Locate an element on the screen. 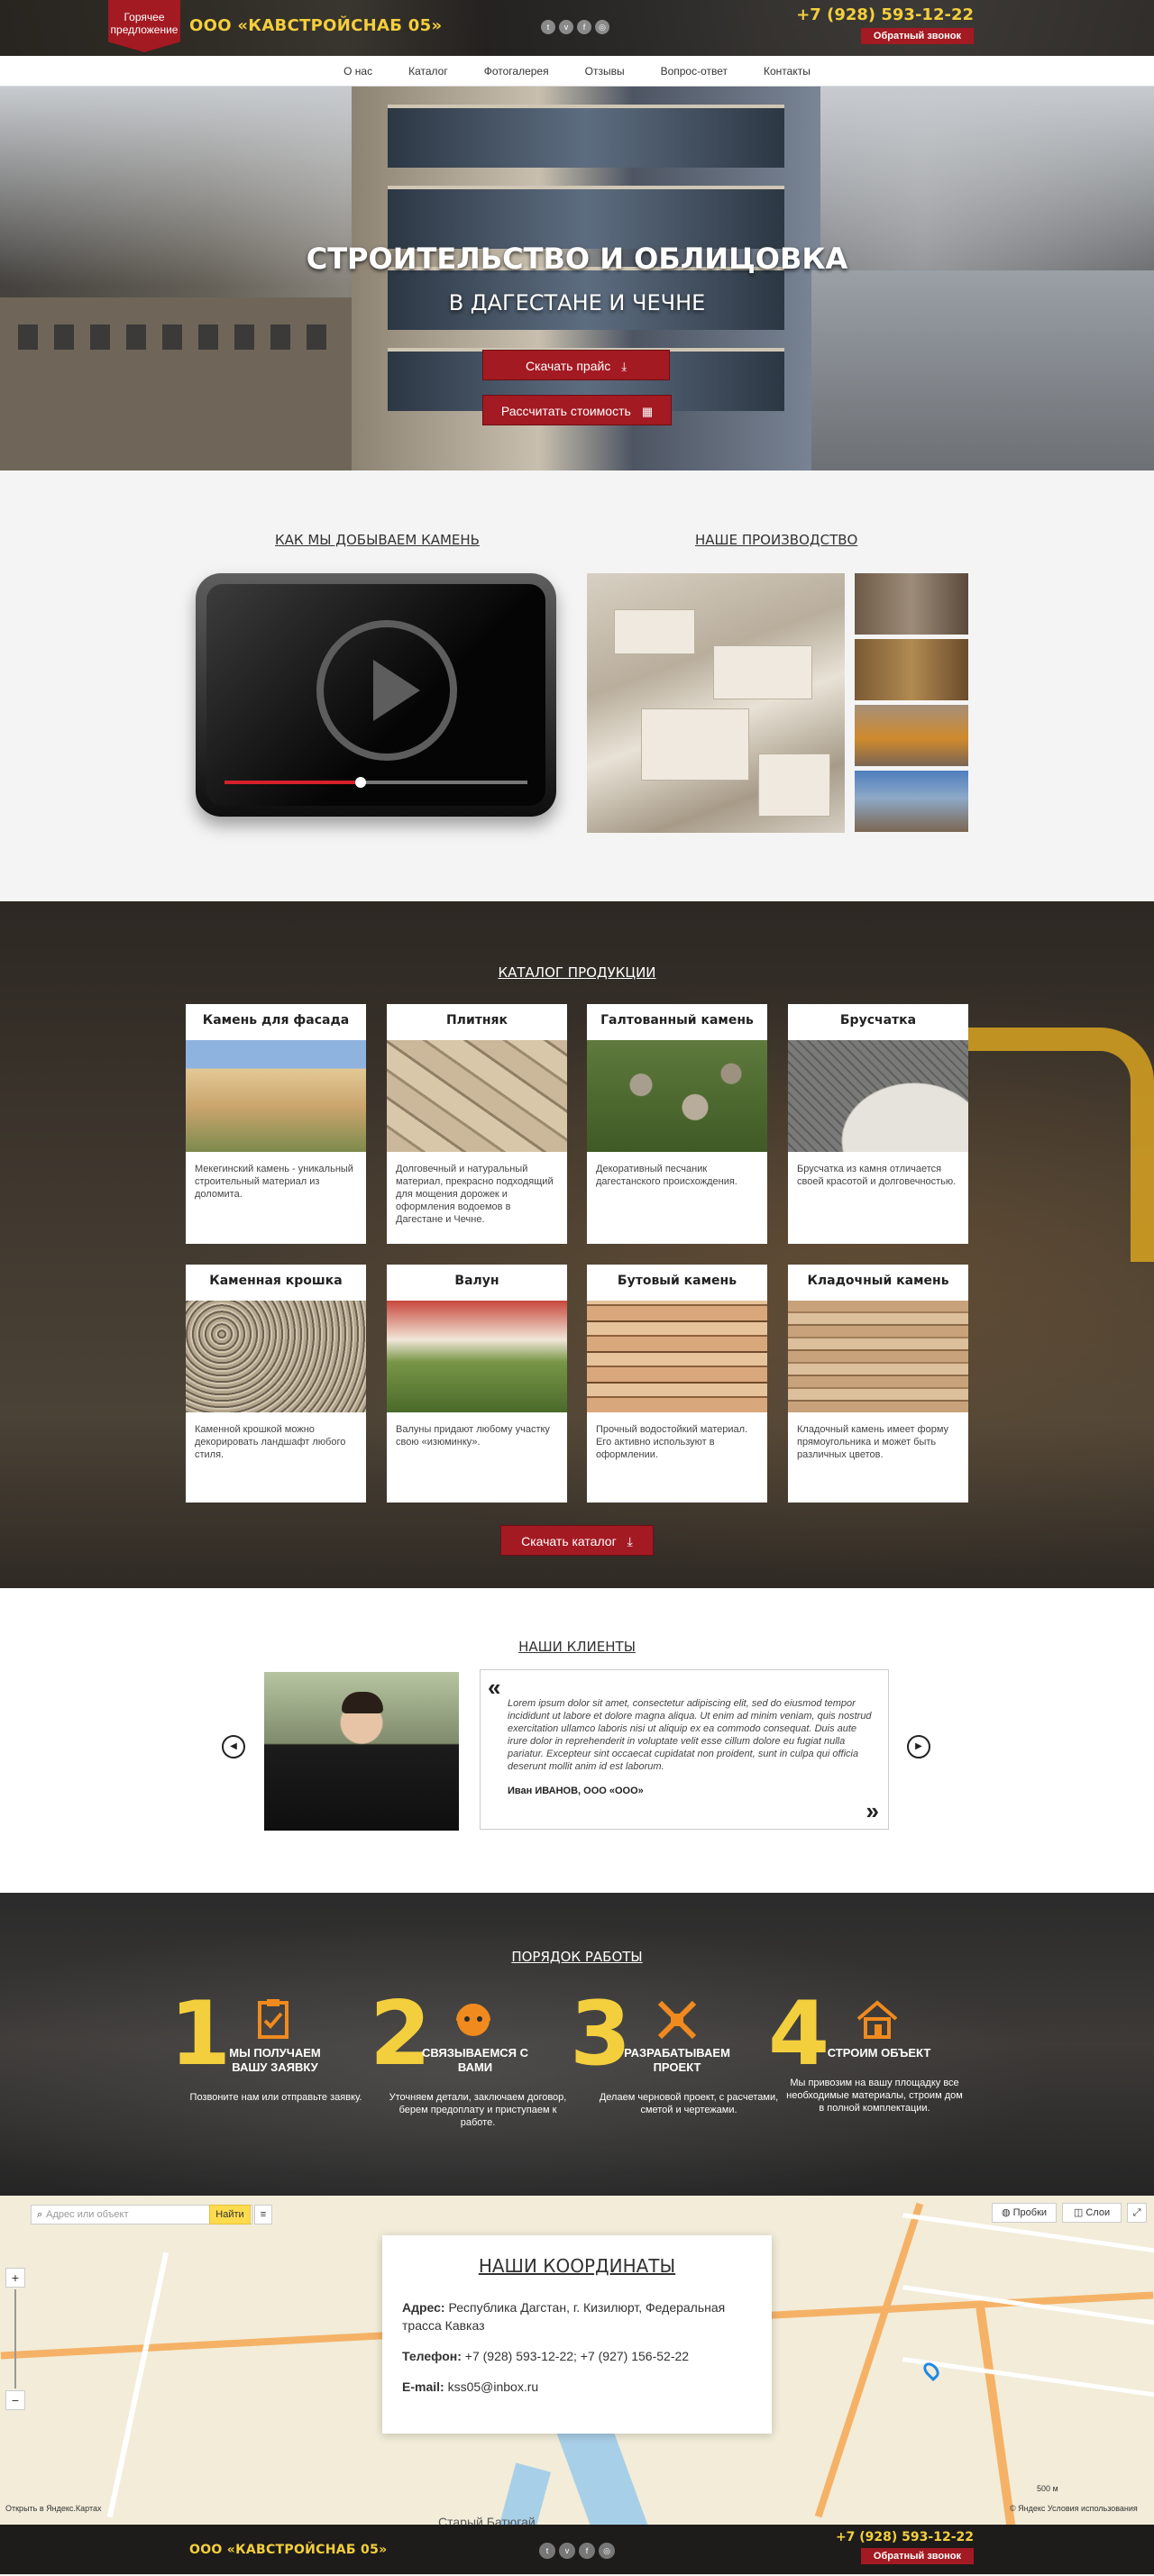 The width and height of the screenshot is (1154, 2576). zoom-out-button: − is located at coordinates (15, 2400).